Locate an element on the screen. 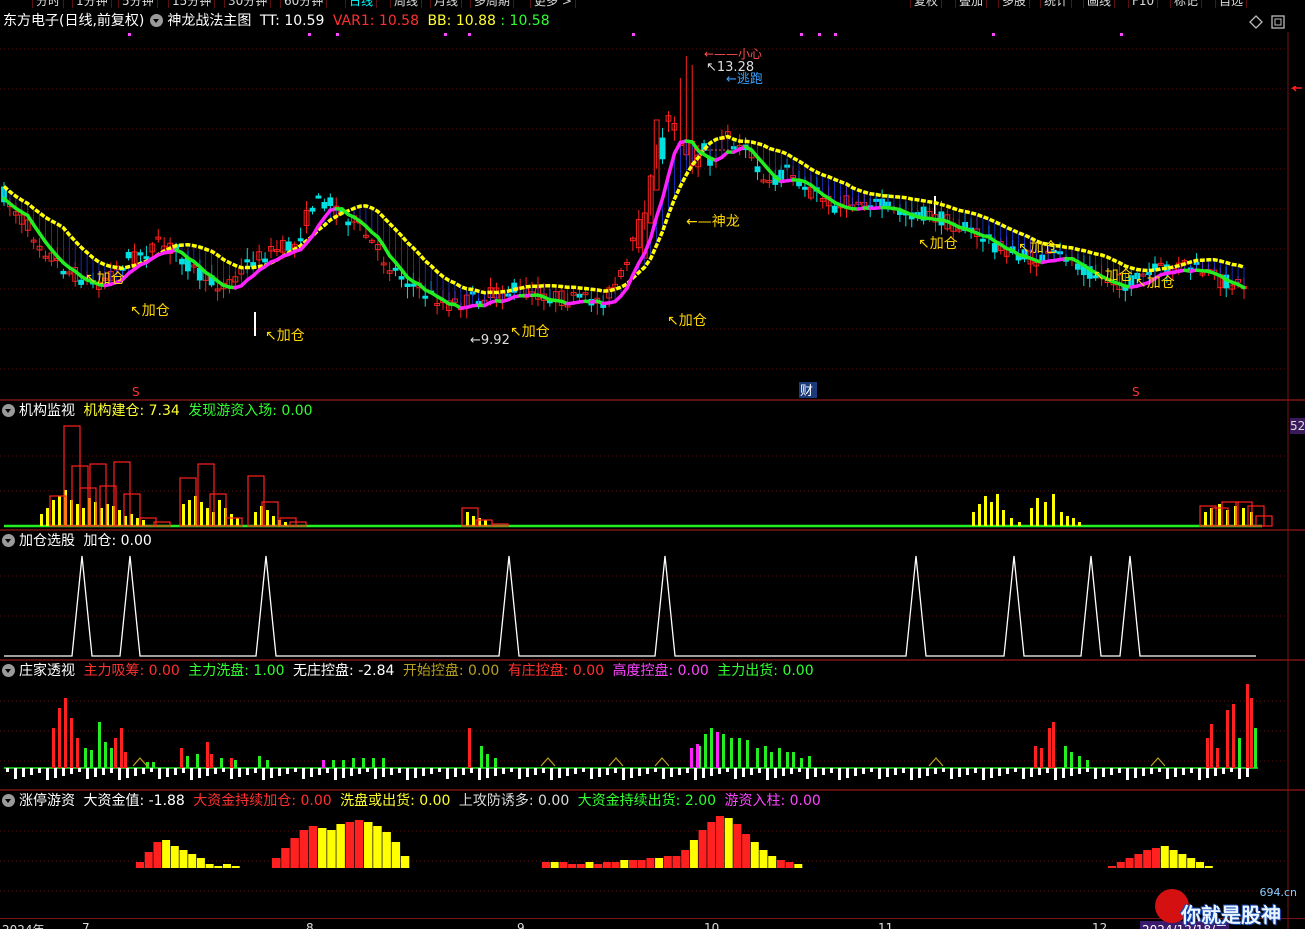 Image resolution: width=1305 pixels, height=929 pixels. jiacang-label-5: ↖加仓 is located at coordinates (938, 244).